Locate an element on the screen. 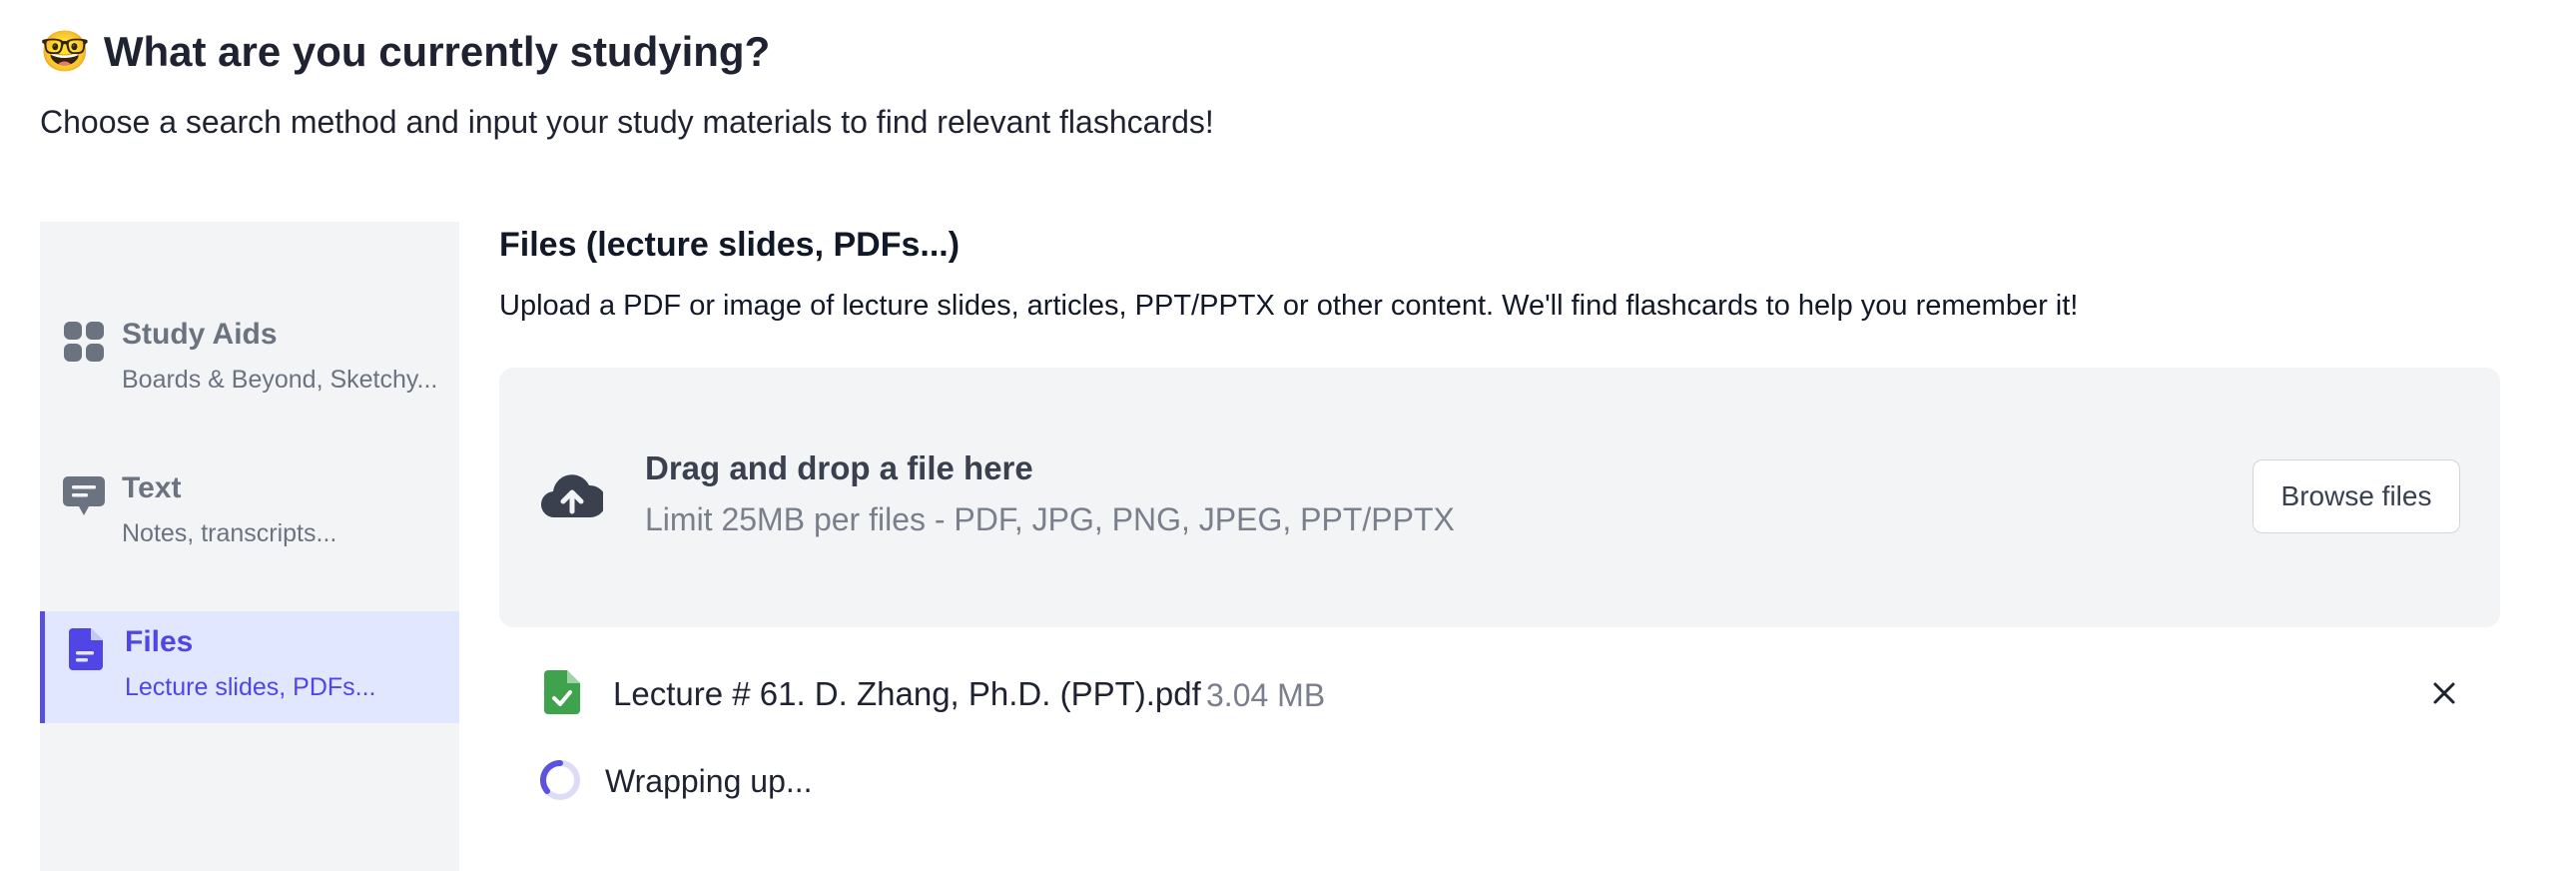 The image size is (2576, 871). browse-files-button: Browse files is located at coordinates (2356, 496).